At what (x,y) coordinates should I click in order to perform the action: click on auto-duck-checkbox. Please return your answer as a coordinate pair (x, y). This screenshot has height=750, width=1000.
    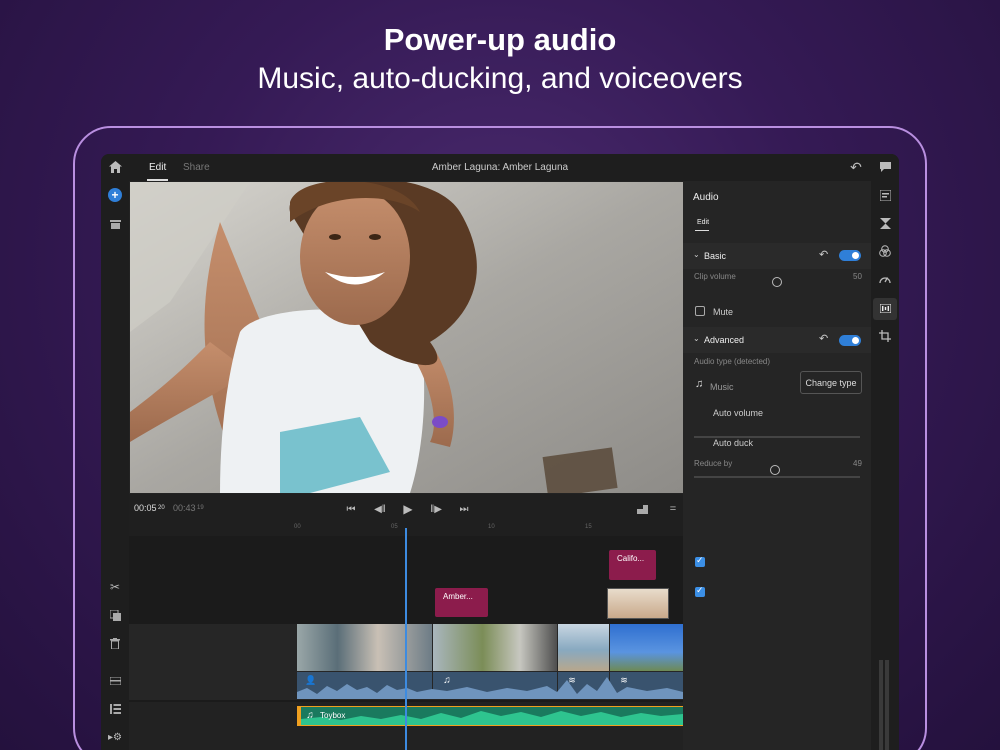
    Looking at the image, I should click on (700, 591).